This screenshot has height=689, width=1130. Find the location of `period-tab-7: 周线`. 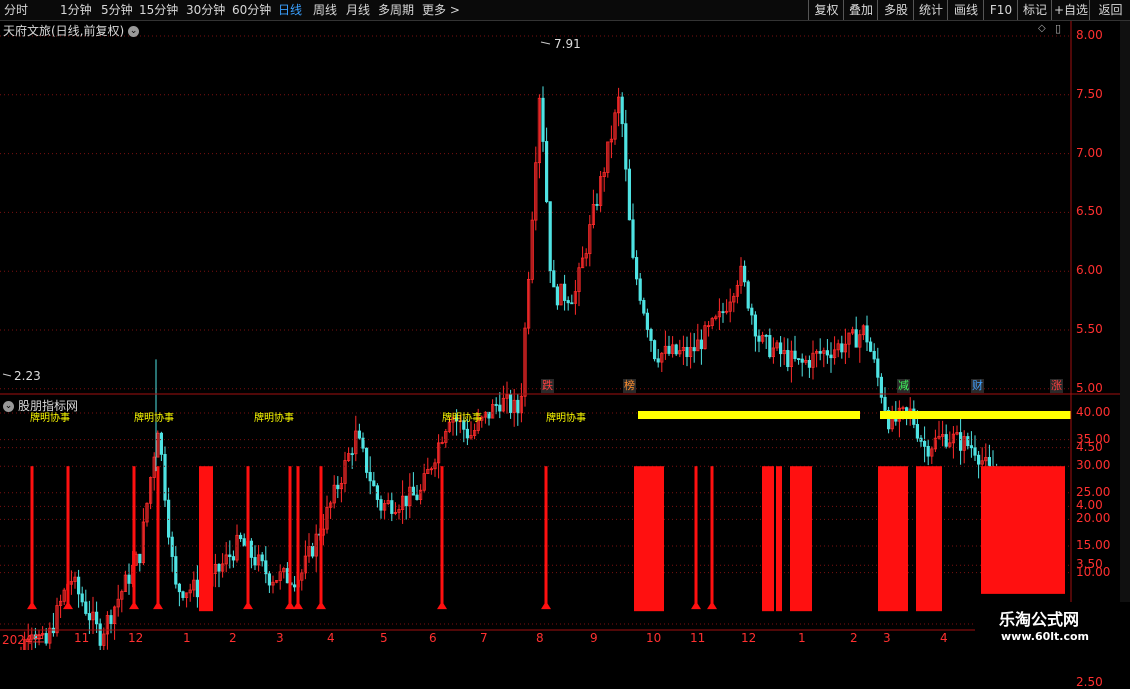

period-tab-7: 周线 is located at coordinates (325, 10).